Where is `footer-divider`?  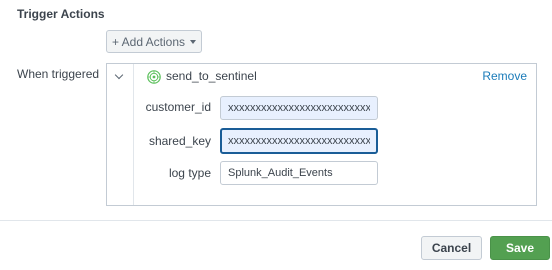
footer-divider is located at coordinates (276, 220).